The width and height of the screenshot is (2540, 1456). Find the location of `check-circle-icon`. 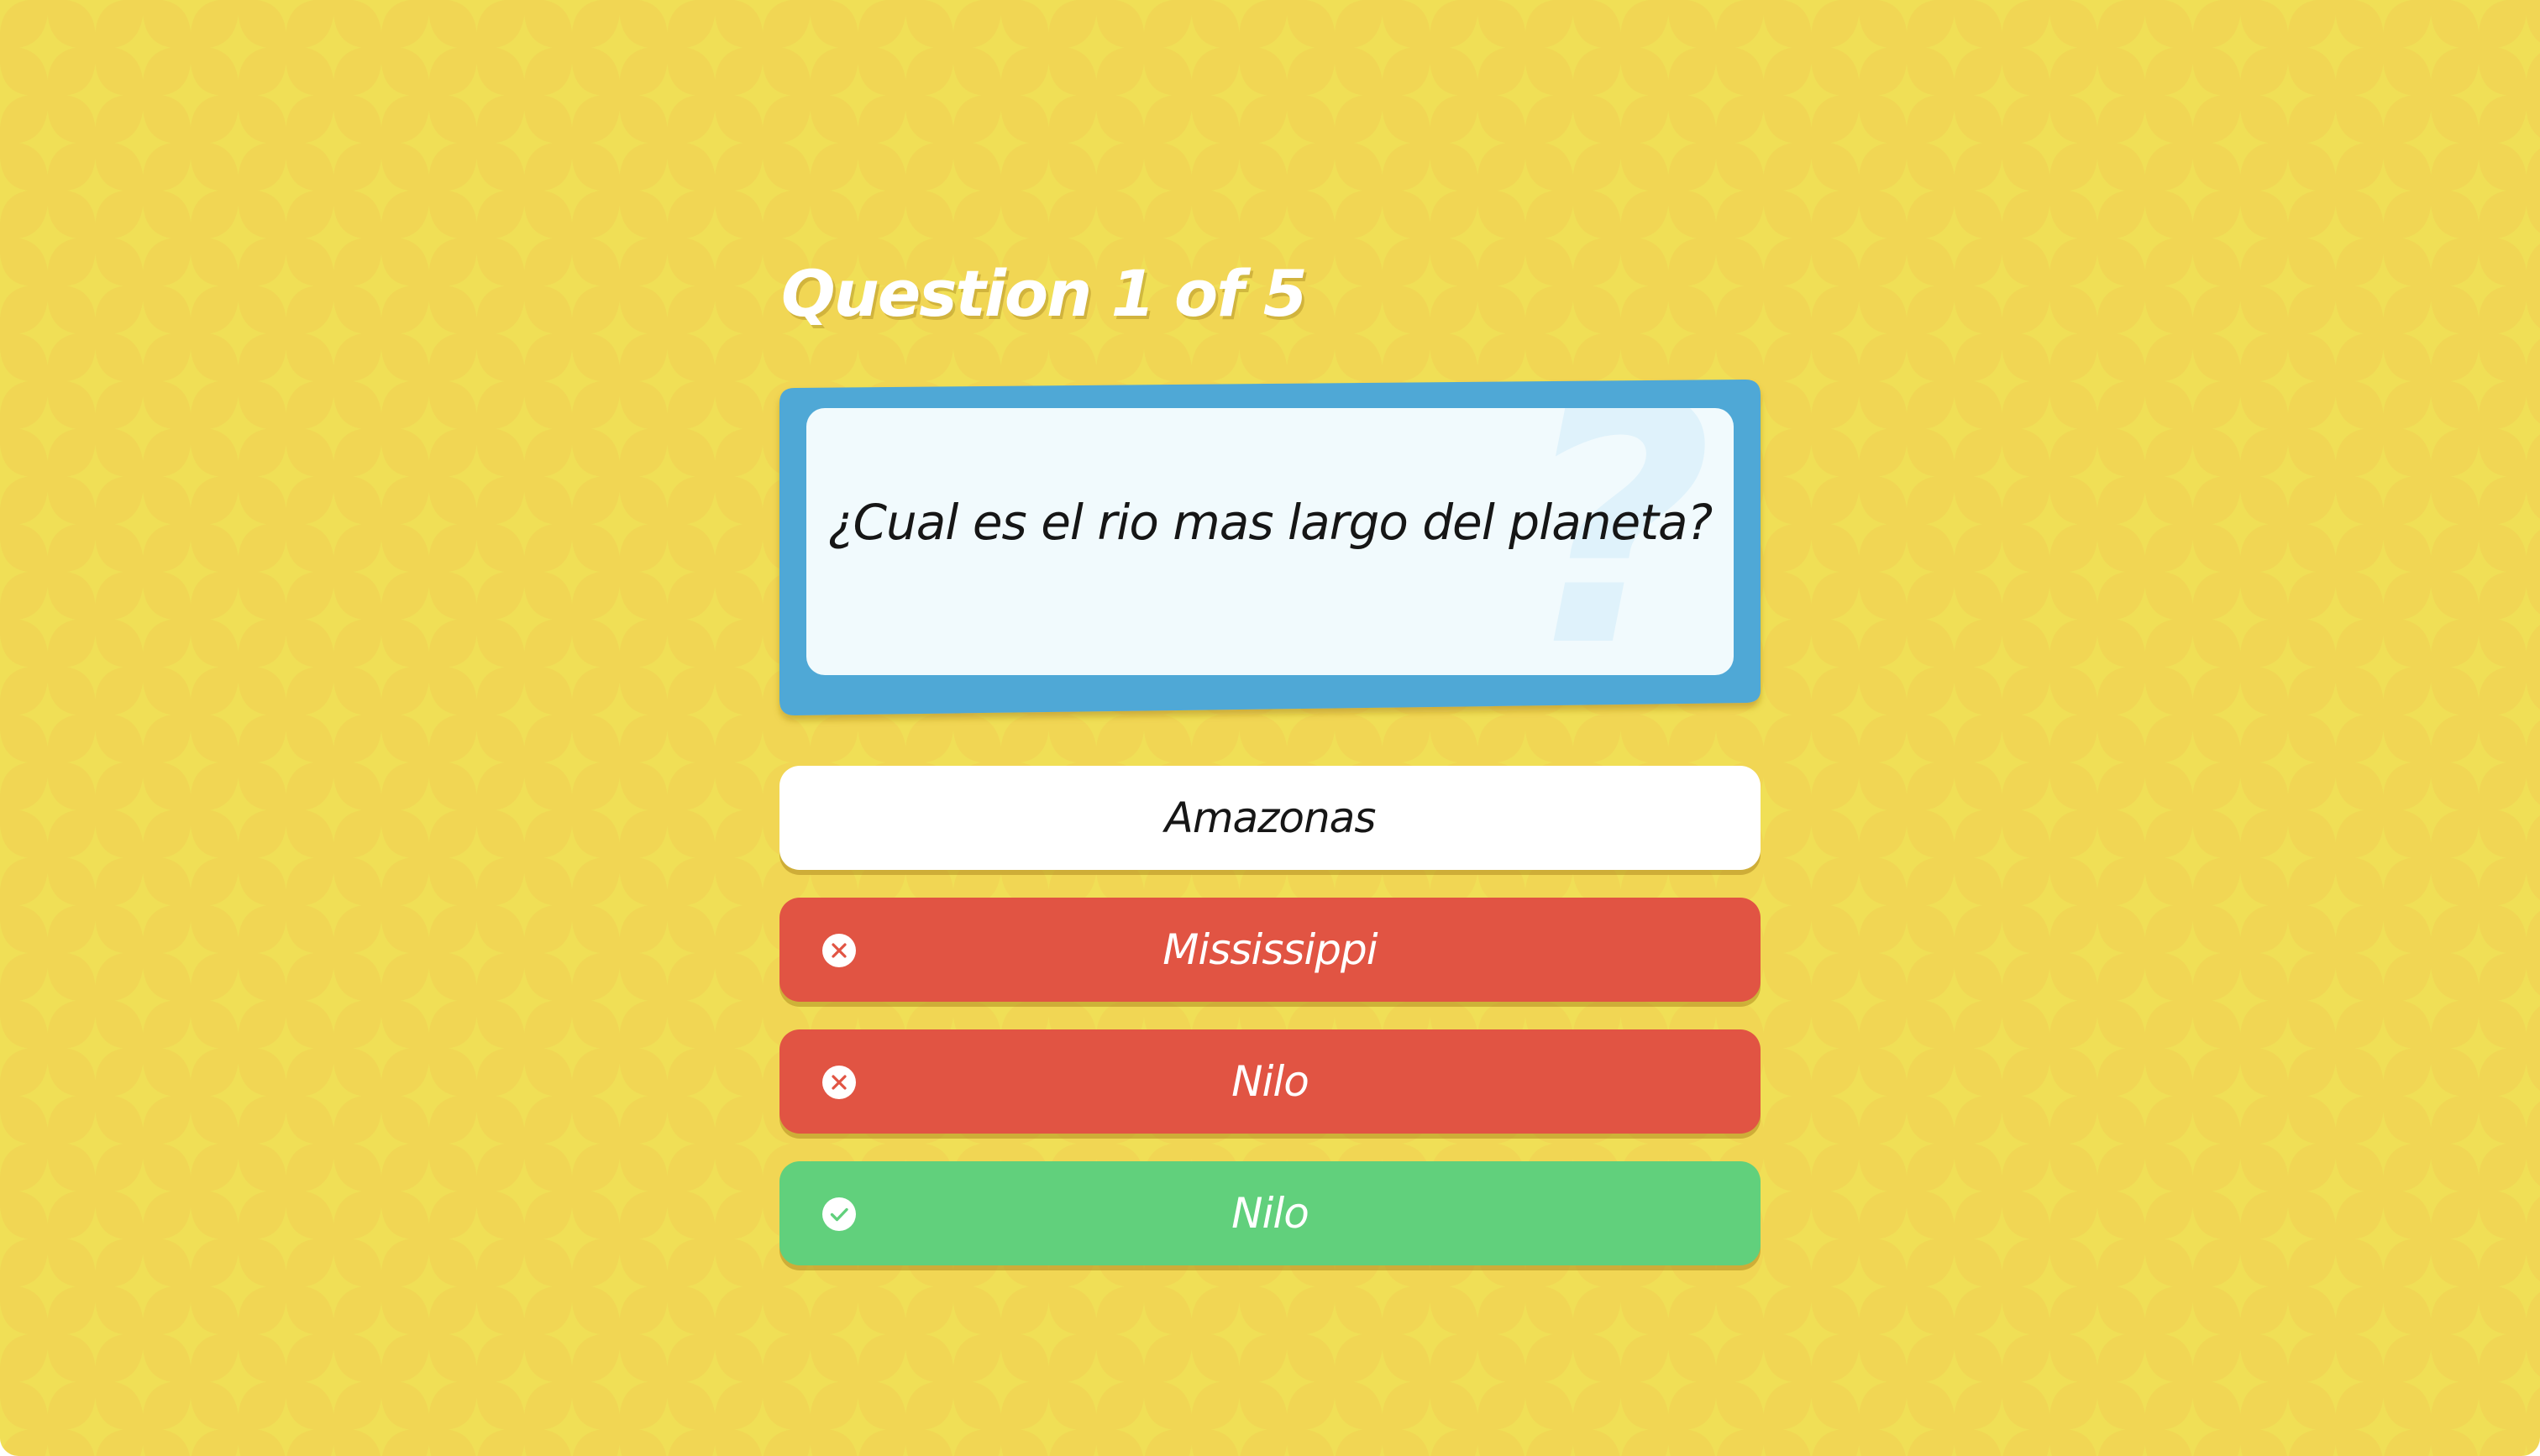

check-circle-icon is located at coordinates (839, 1214).